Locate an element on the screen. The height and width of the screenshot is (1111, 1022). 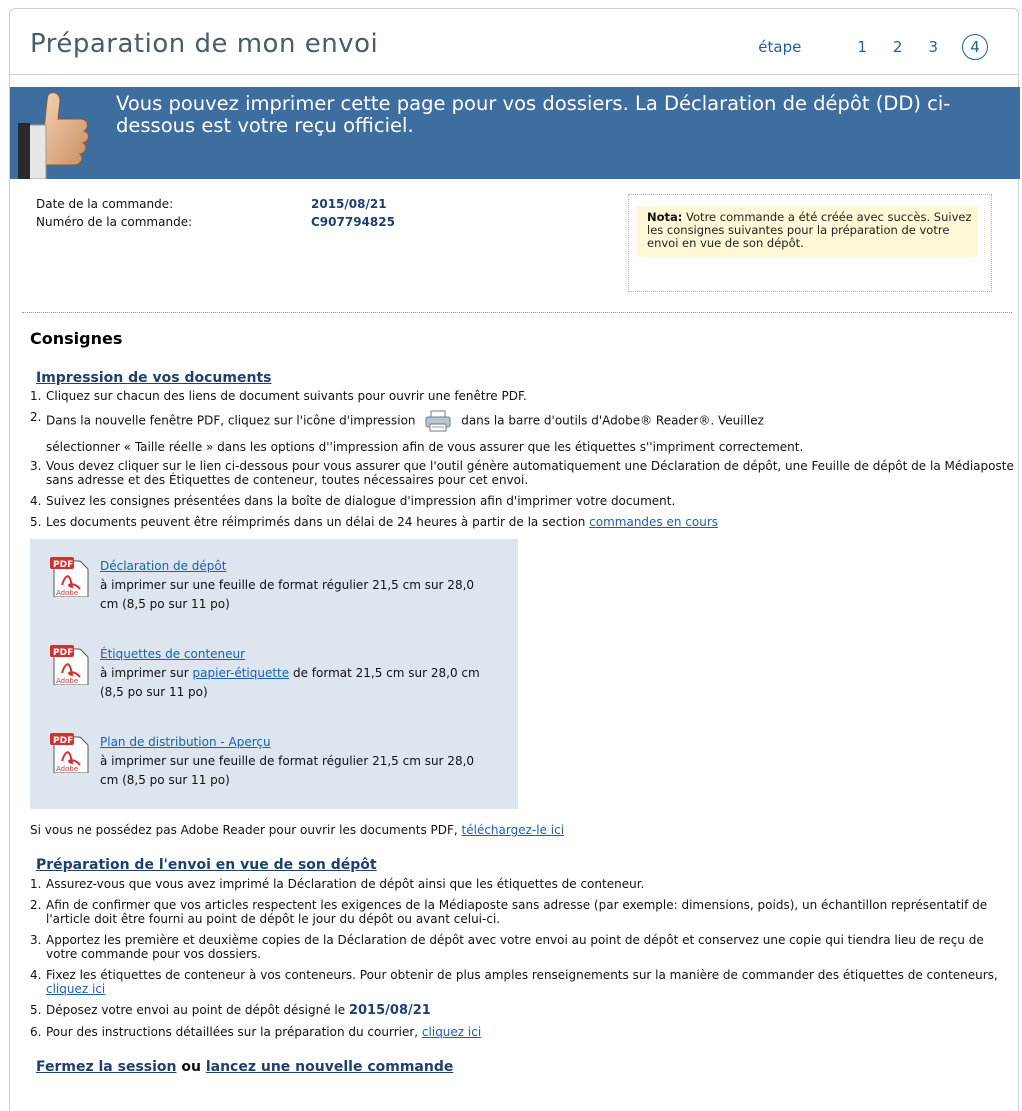
order-date-row: Date de la commande: 2015/08/21 is located at coordinates (215, 204).